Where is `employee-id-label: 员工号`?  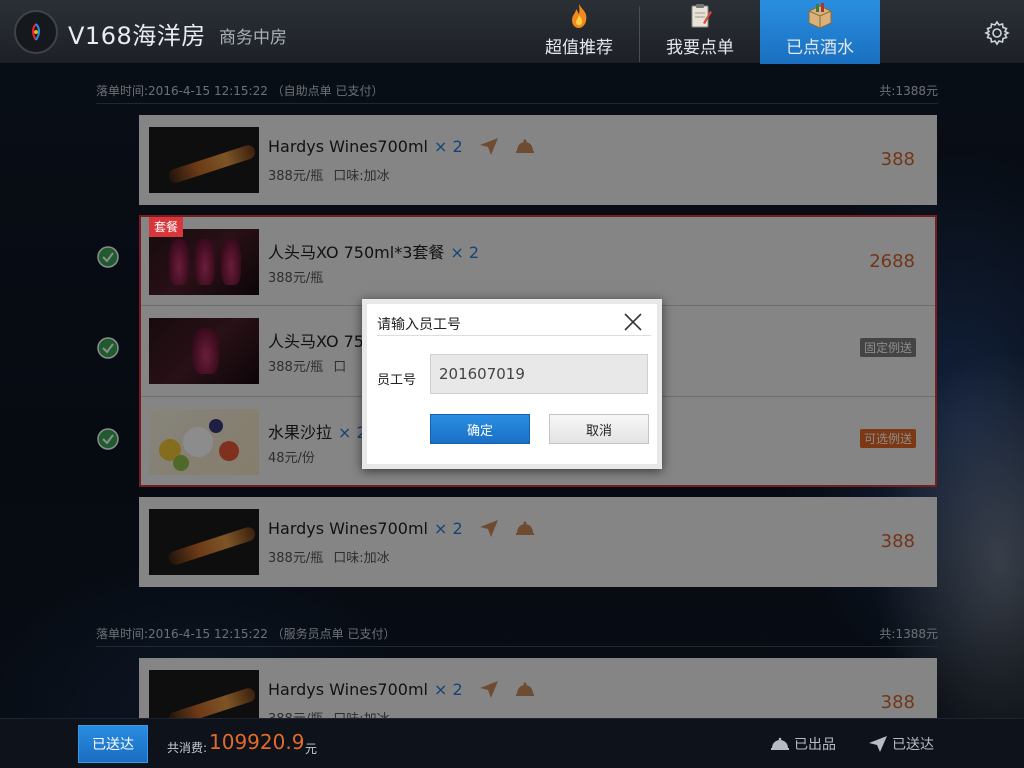 employee-id-label: 员工号 is located at coordinates (397, 380).